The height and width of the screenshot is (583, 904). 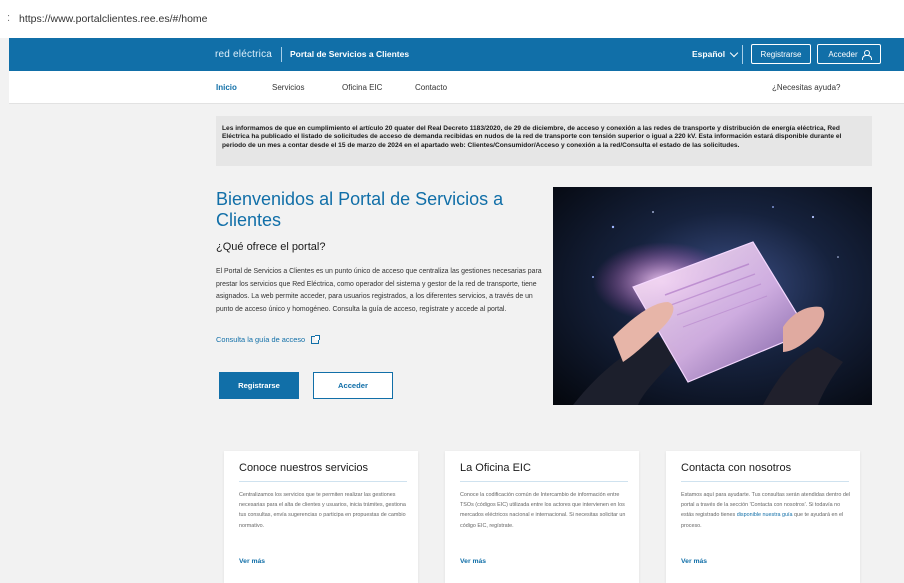 What do you see at coordinates (271, 247) in the screenshot?
I see `hero-subtitle: ¿Qué ofrece el portal?` at bounding box center [271, 247].